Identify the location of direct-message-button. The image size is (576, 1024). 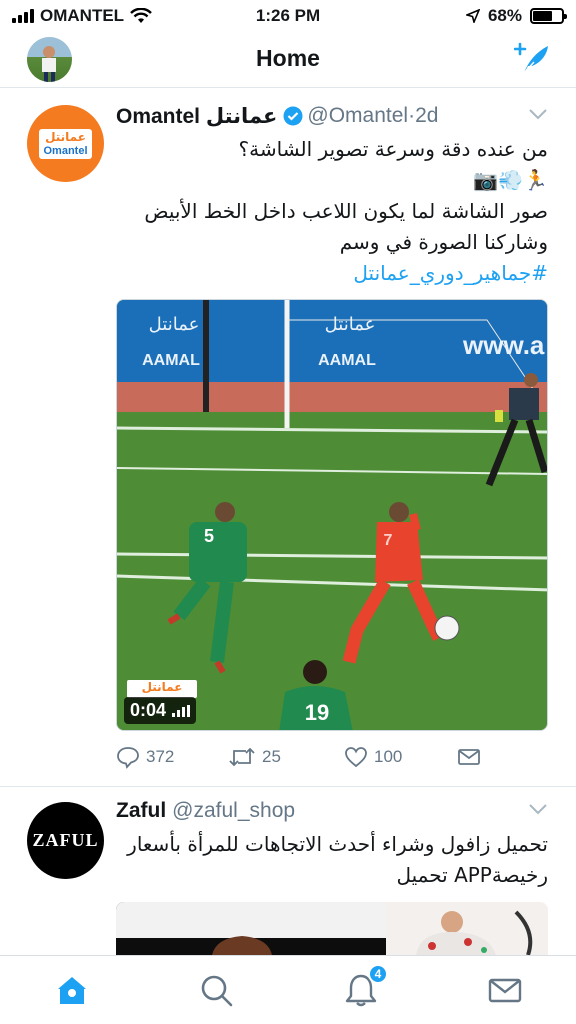
(469, 757).